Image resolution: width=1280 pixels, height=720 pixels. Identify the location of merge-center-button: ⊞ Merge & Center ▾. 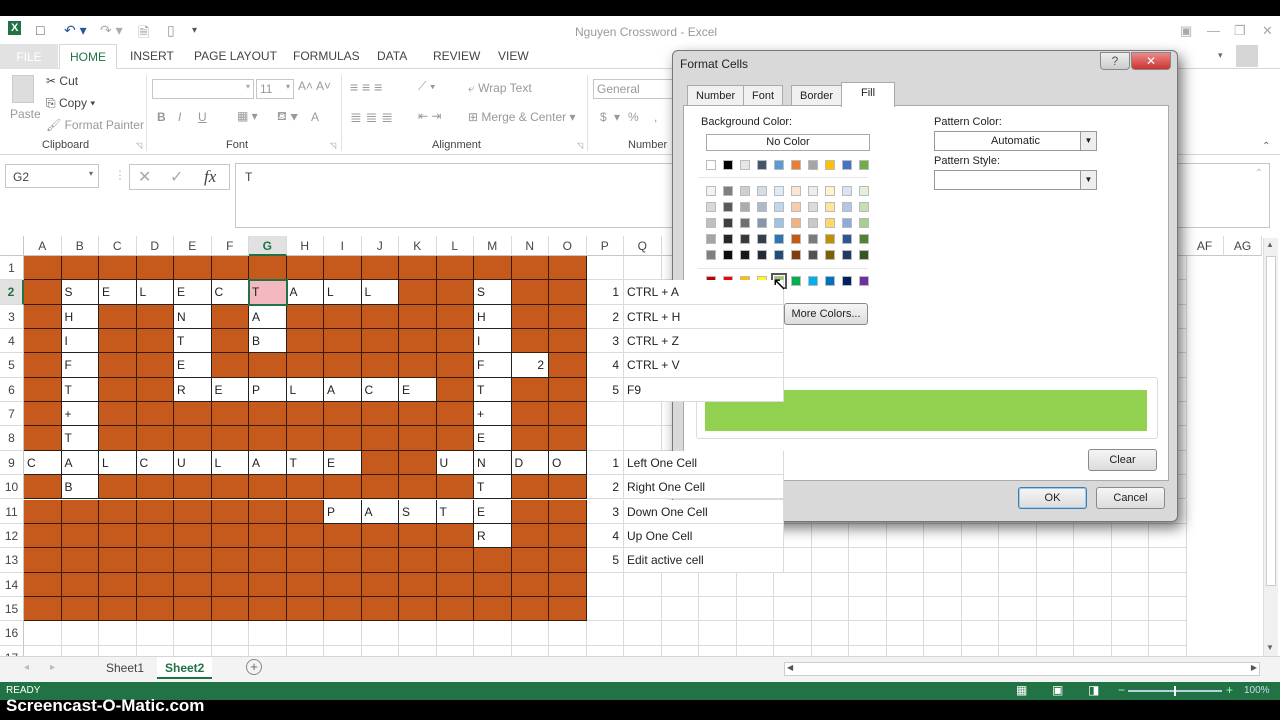
(521, 117).